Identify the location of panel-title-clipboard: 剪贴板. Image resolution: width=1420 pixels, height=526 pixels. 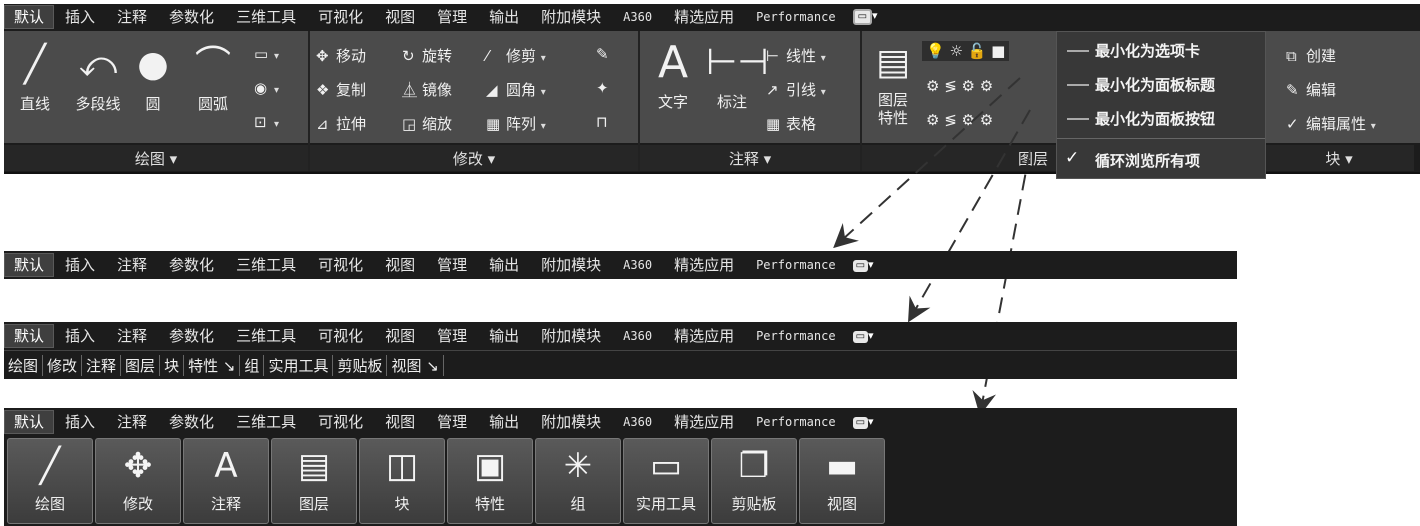
(360, 365).